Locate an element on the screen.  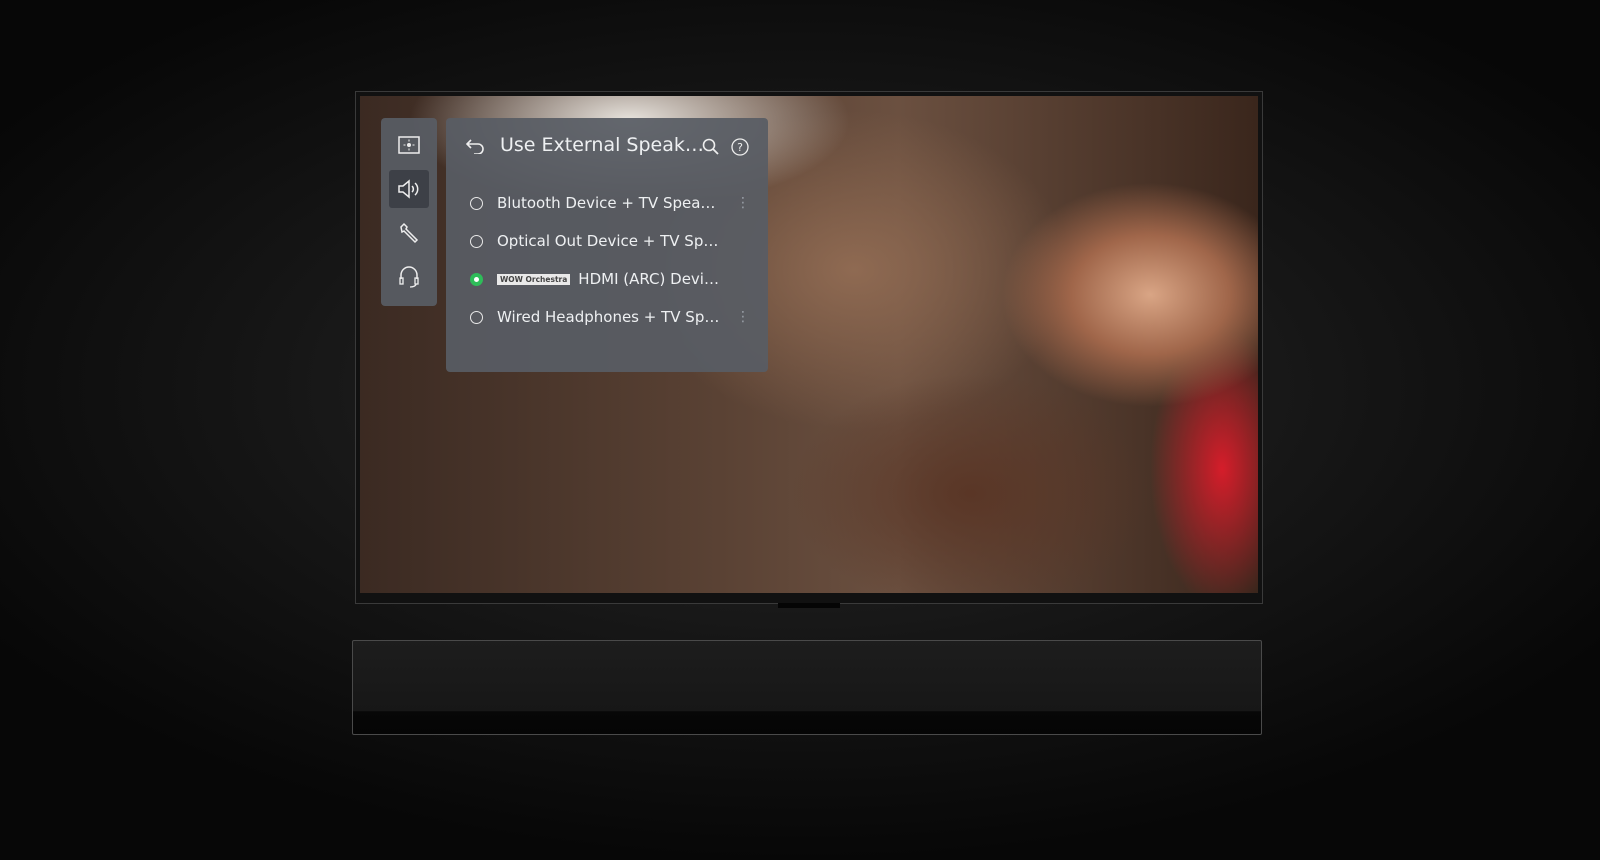
nav-support is located at coordinates (409, 277).